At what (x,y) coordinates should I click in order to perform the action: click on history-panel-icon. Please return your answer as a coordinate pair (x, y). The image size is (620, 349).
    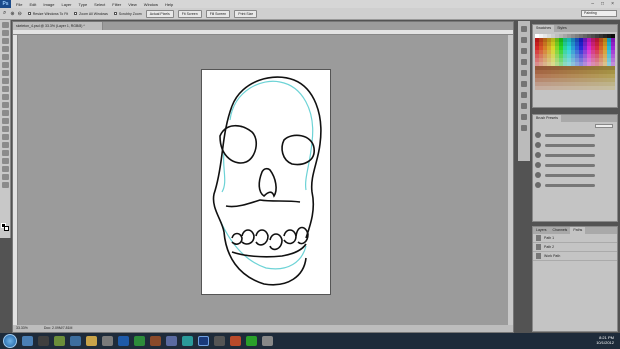
    Looking at the image, I should click on (524, 29).